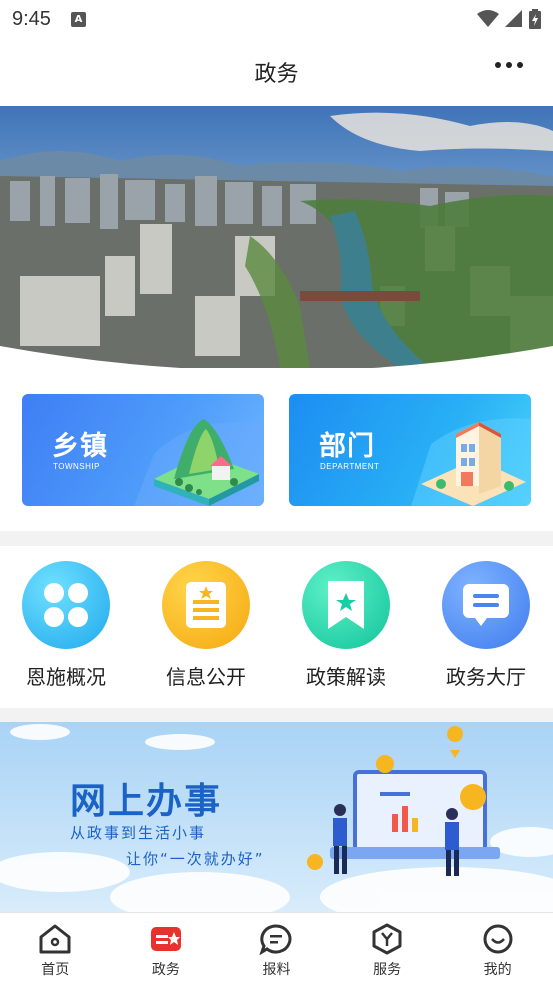 The image size is (553, 984). I want to click on department-card-title: 部门, so click(347, 446).